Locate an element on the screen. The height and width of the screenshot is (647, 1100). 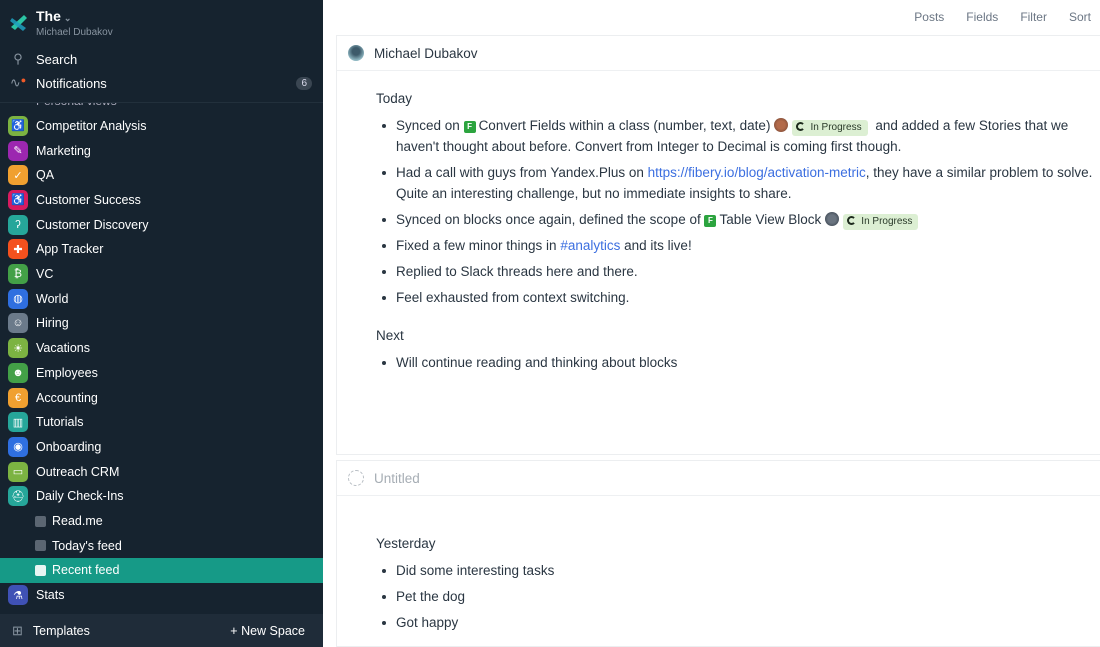
sidebar-item-label: Employees is located at coordinates (67, 372).